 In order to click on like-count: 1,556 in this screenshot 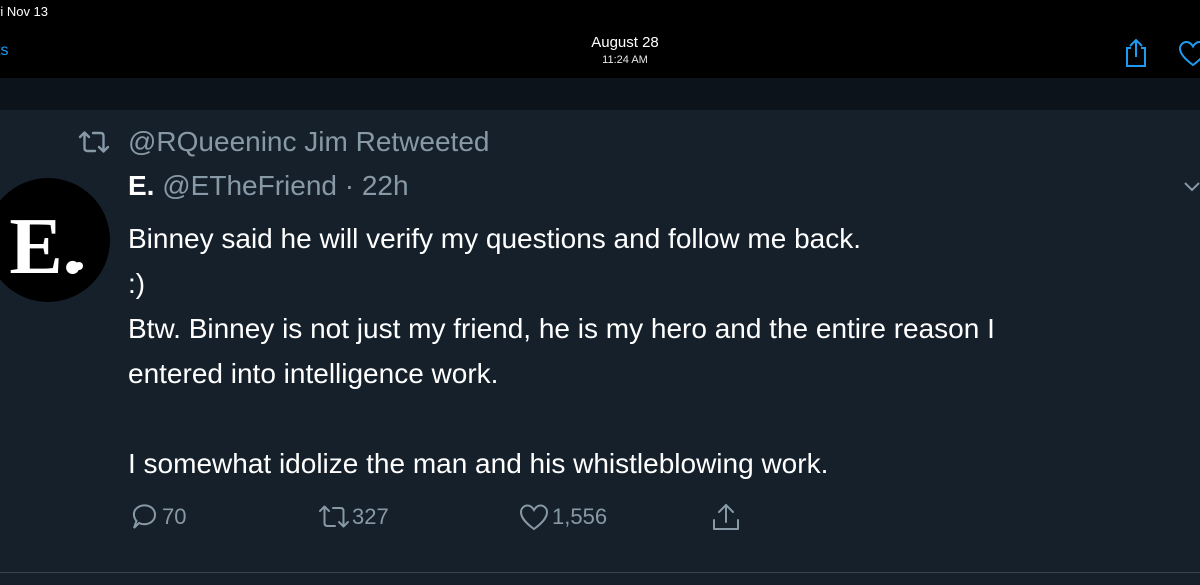, I will do `click(580, 516)`.